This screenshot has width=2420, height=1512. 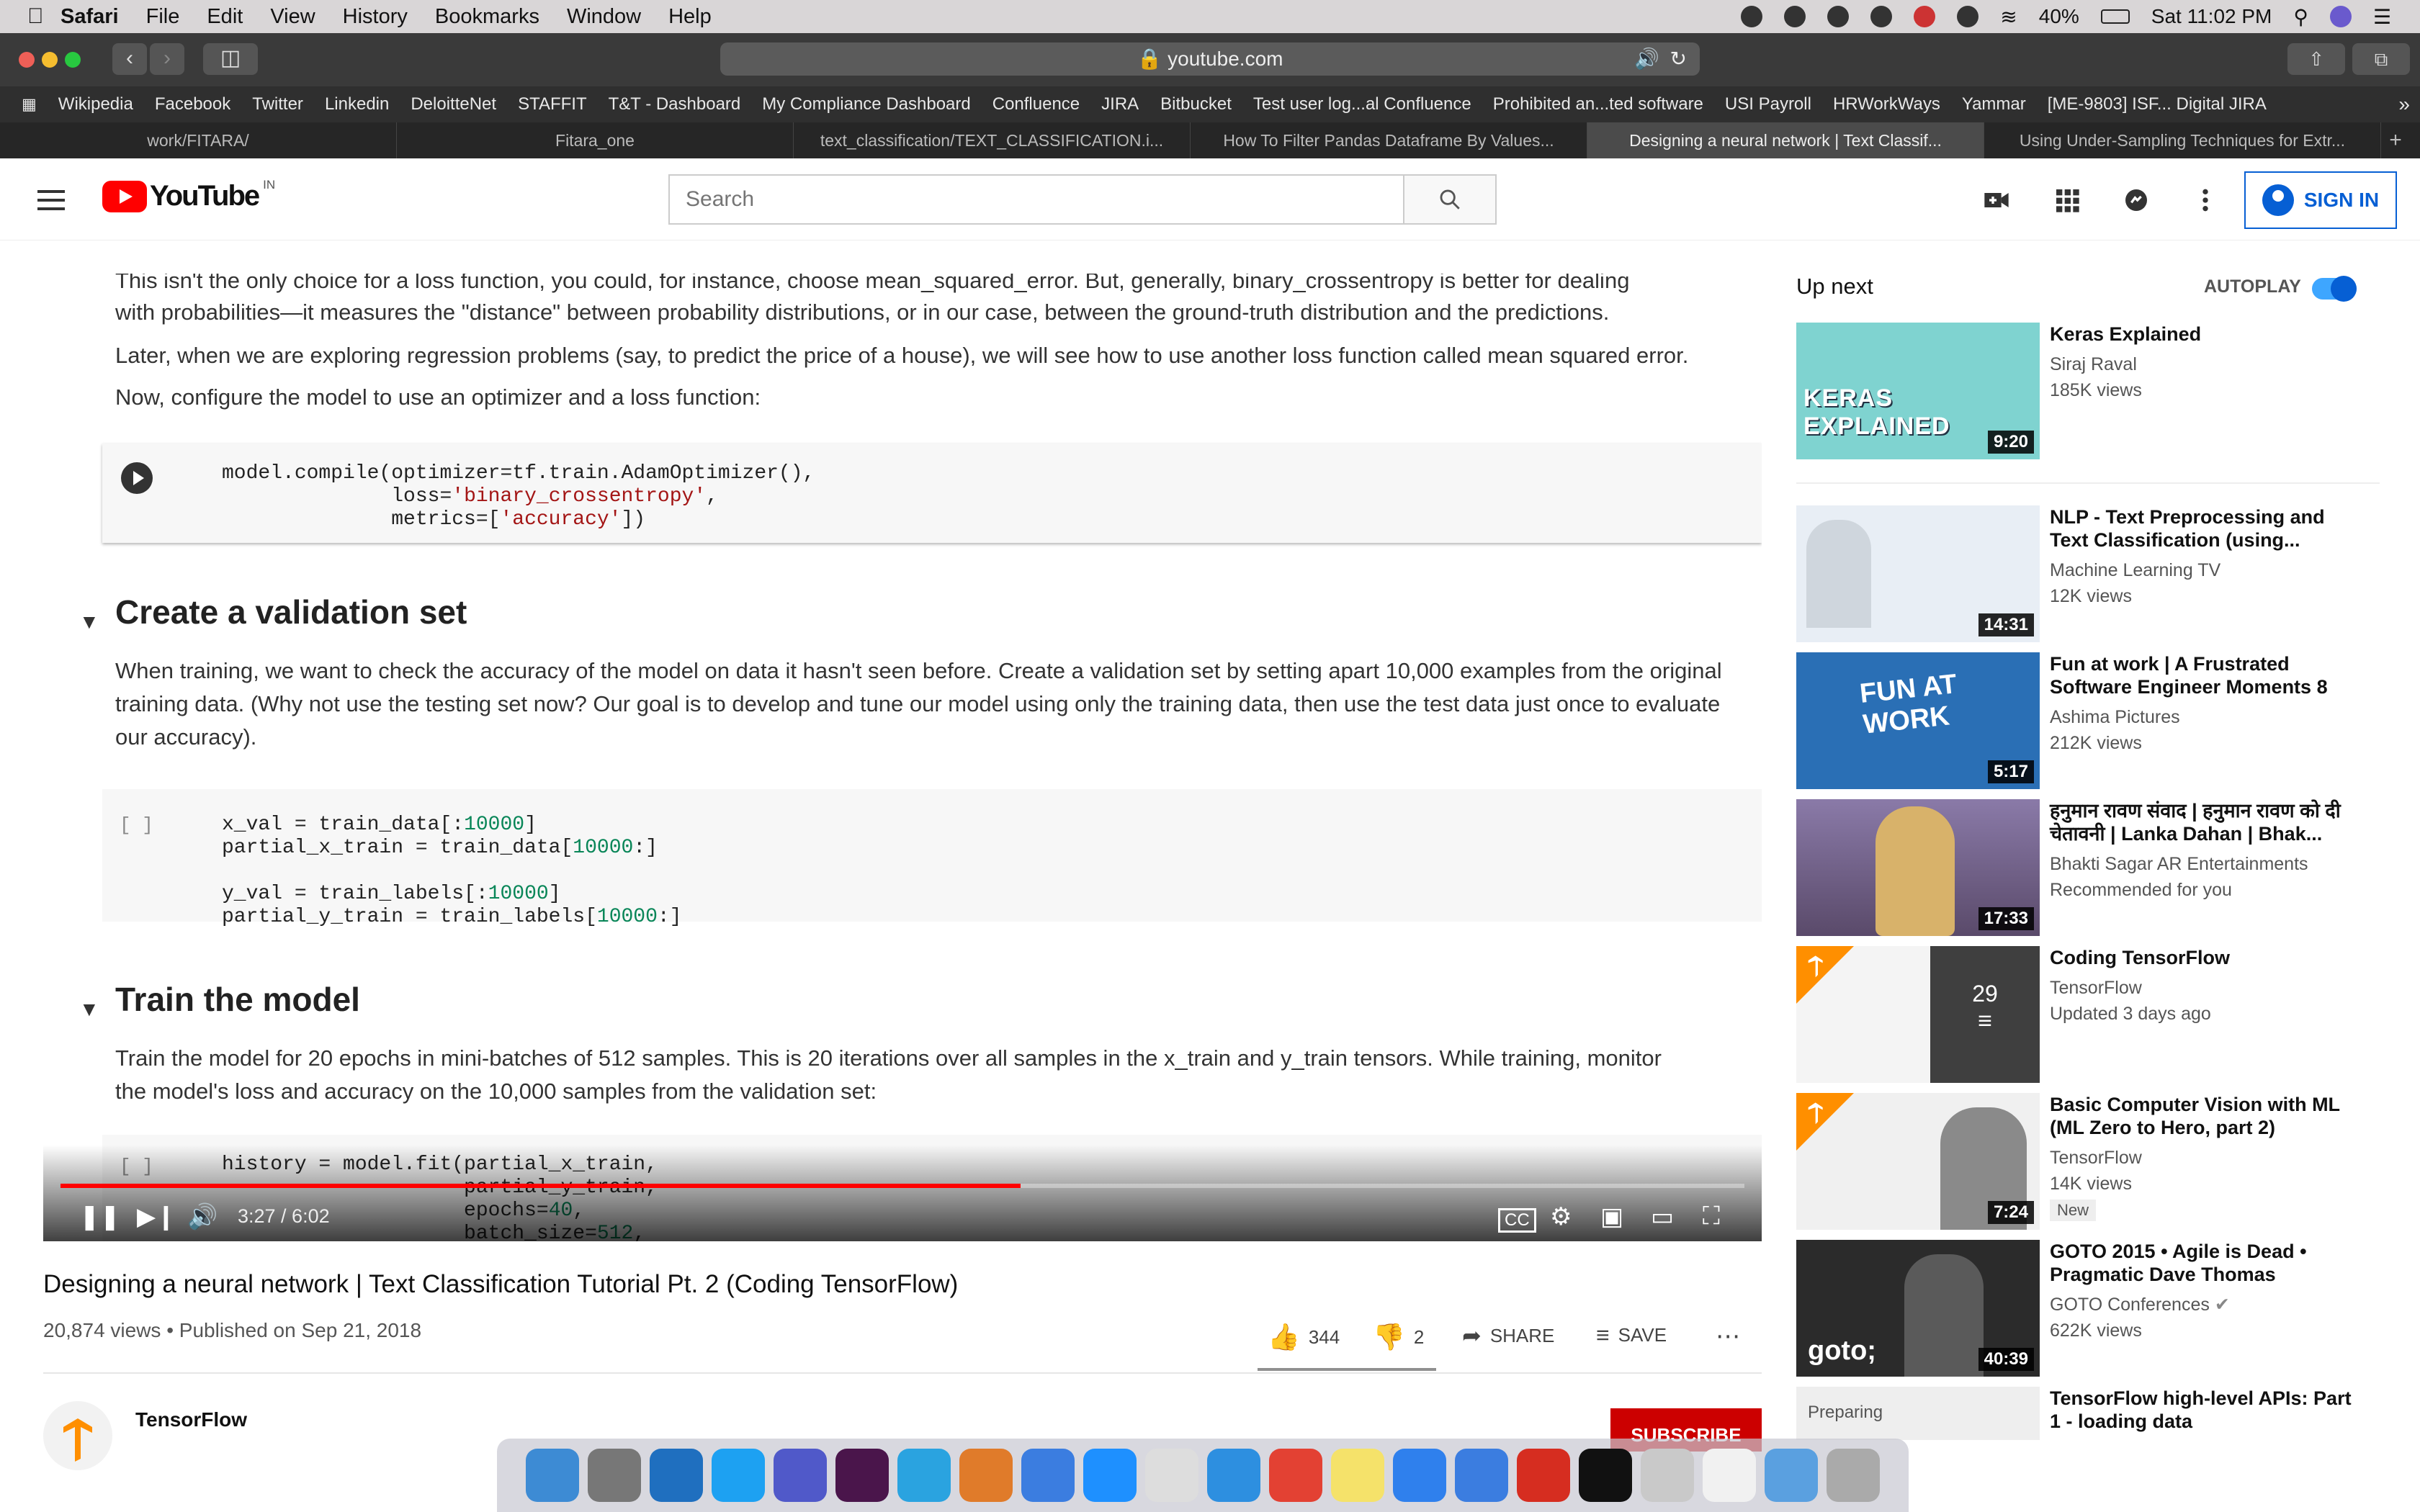 I want to click on outlook-icon, so click(x=676, y=1475).